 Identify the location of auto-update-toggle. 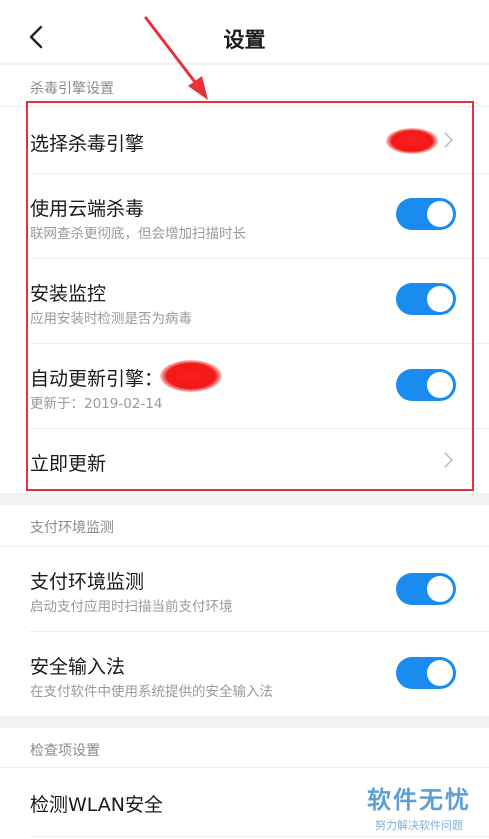
(426, 385).